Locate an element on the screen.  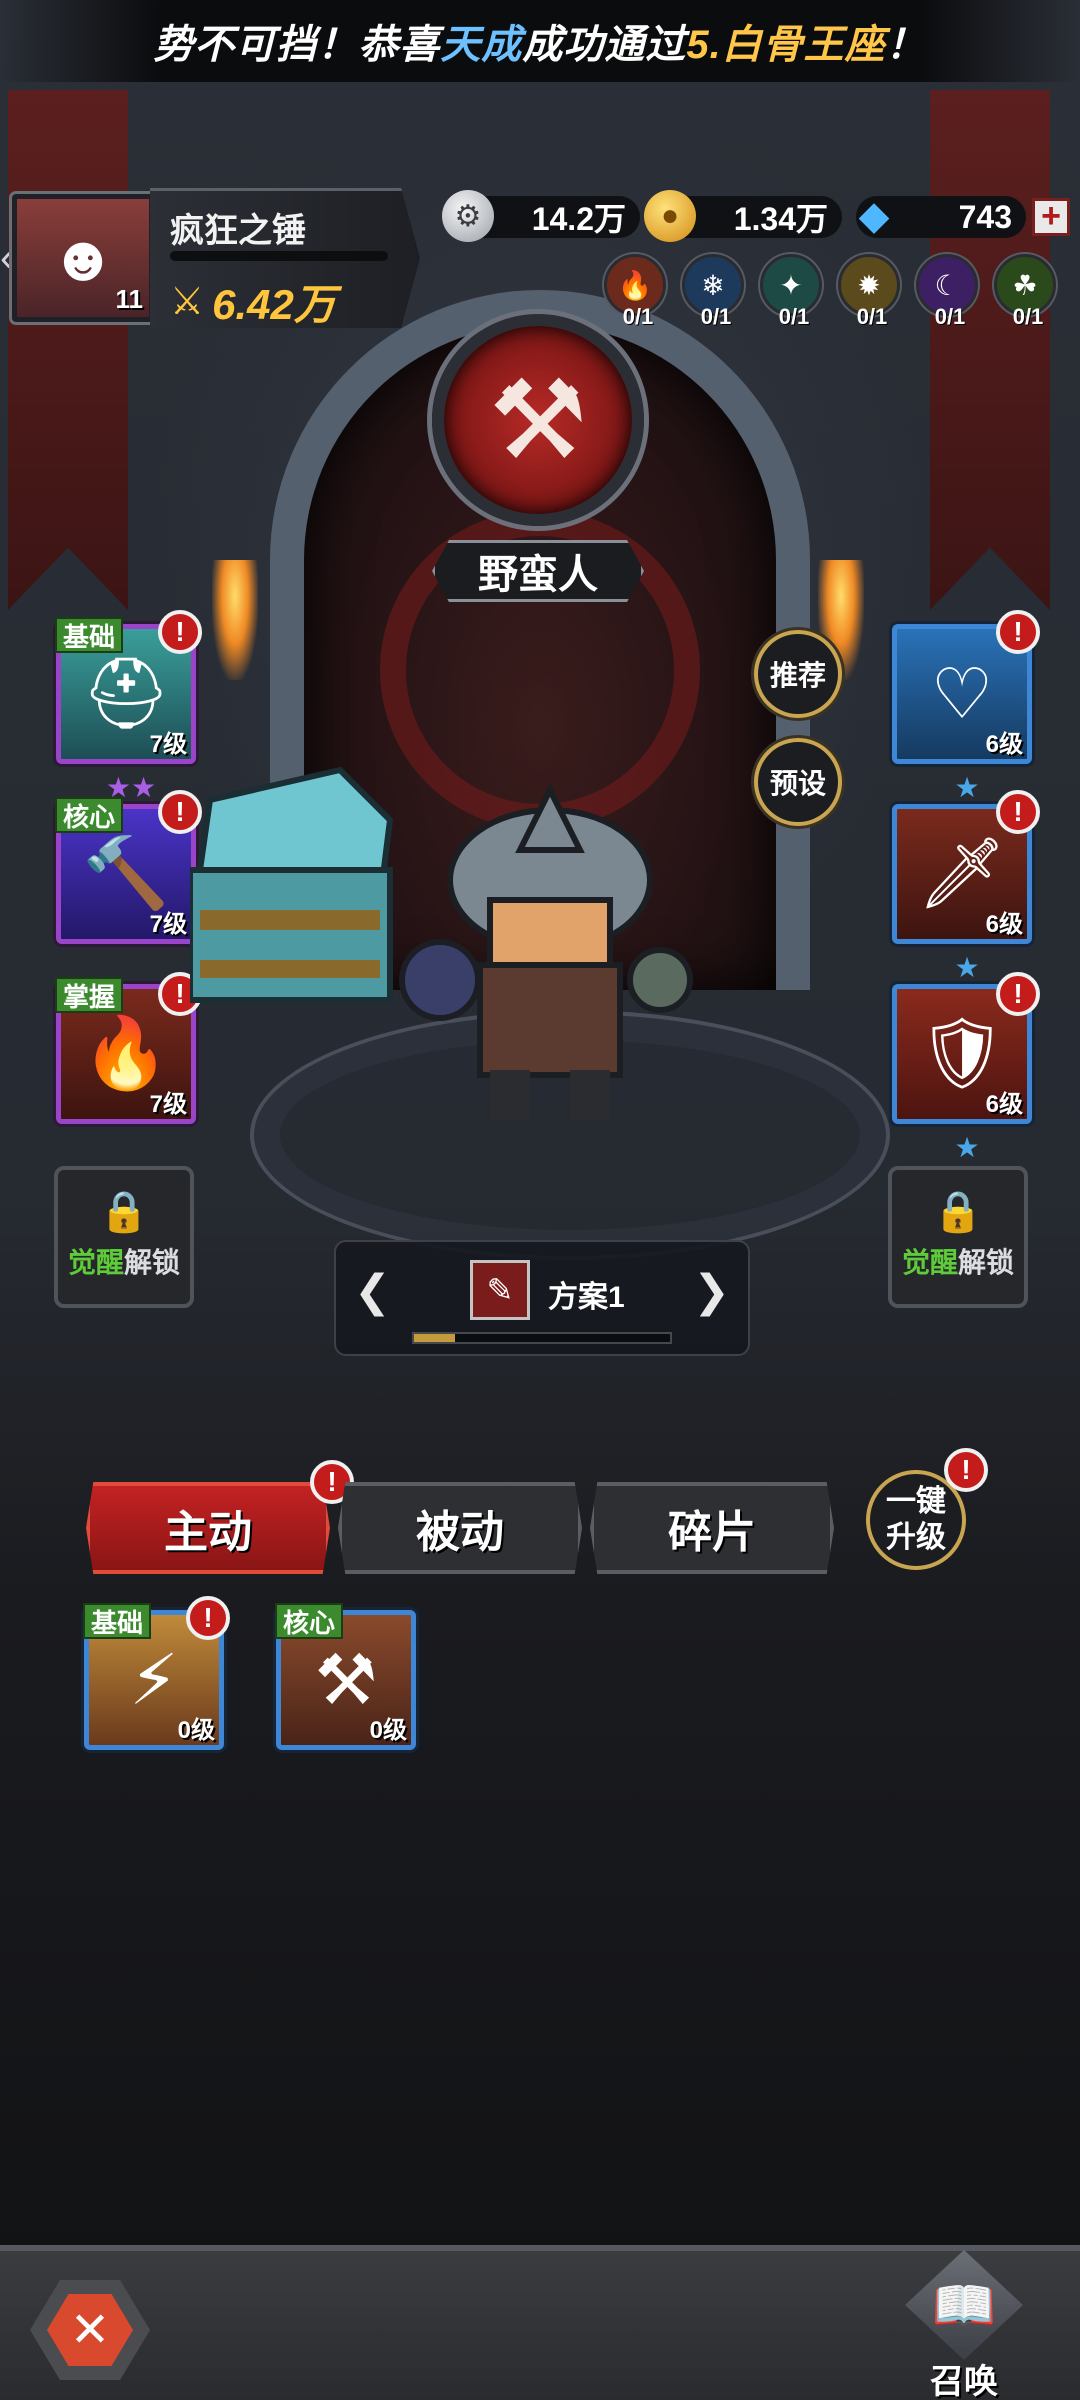
gem-currency: ◆ 743 is located at coordinates (941, 216).